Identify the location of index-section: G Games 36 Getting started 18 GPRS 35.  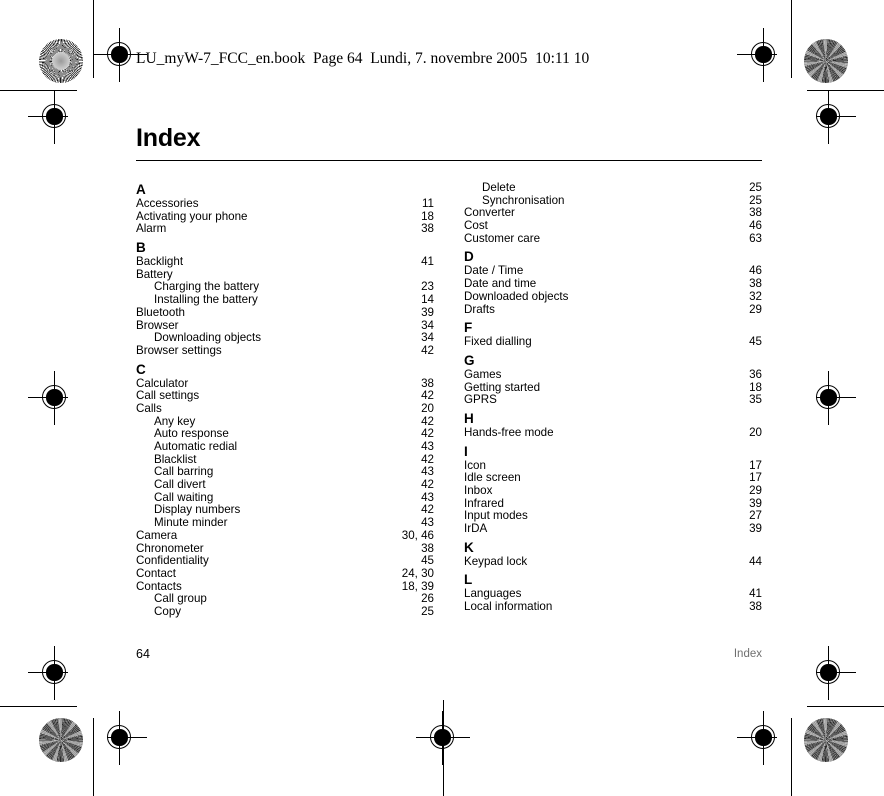
(613, 380).